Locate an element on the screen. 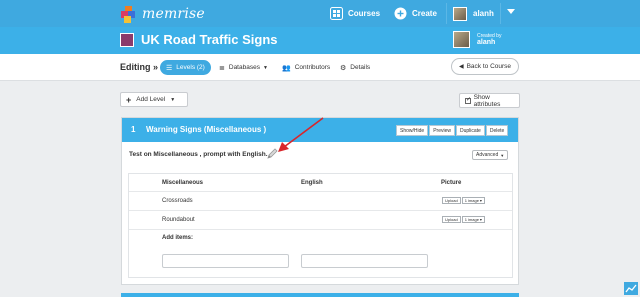 The width and height of the screenshot is (640, 297). level-number: 1 is located at coordinates (133, 129).